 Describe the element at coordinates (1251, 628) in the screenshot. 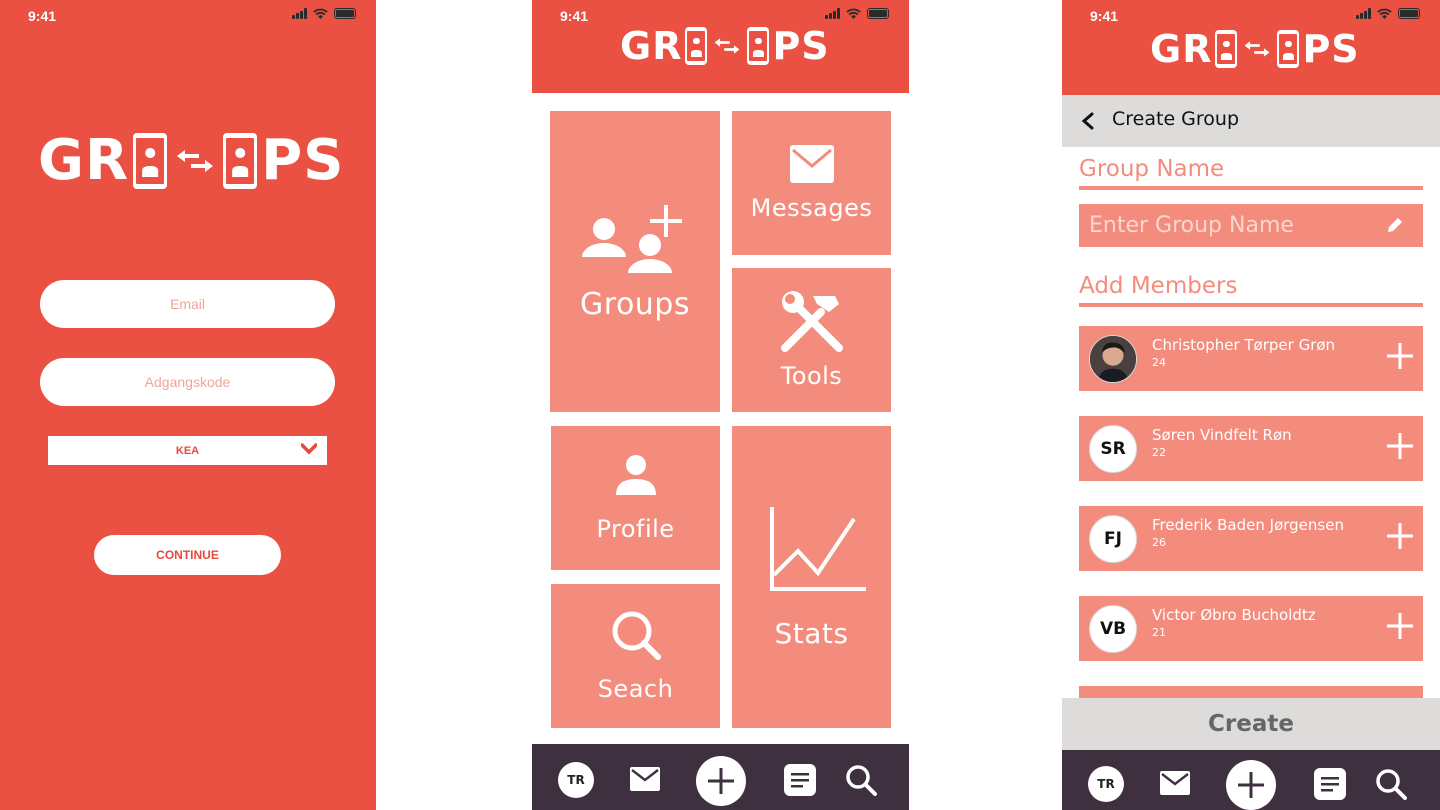

I see `member-row: VB Victor Øbro Bucholdtz 21` at that location.